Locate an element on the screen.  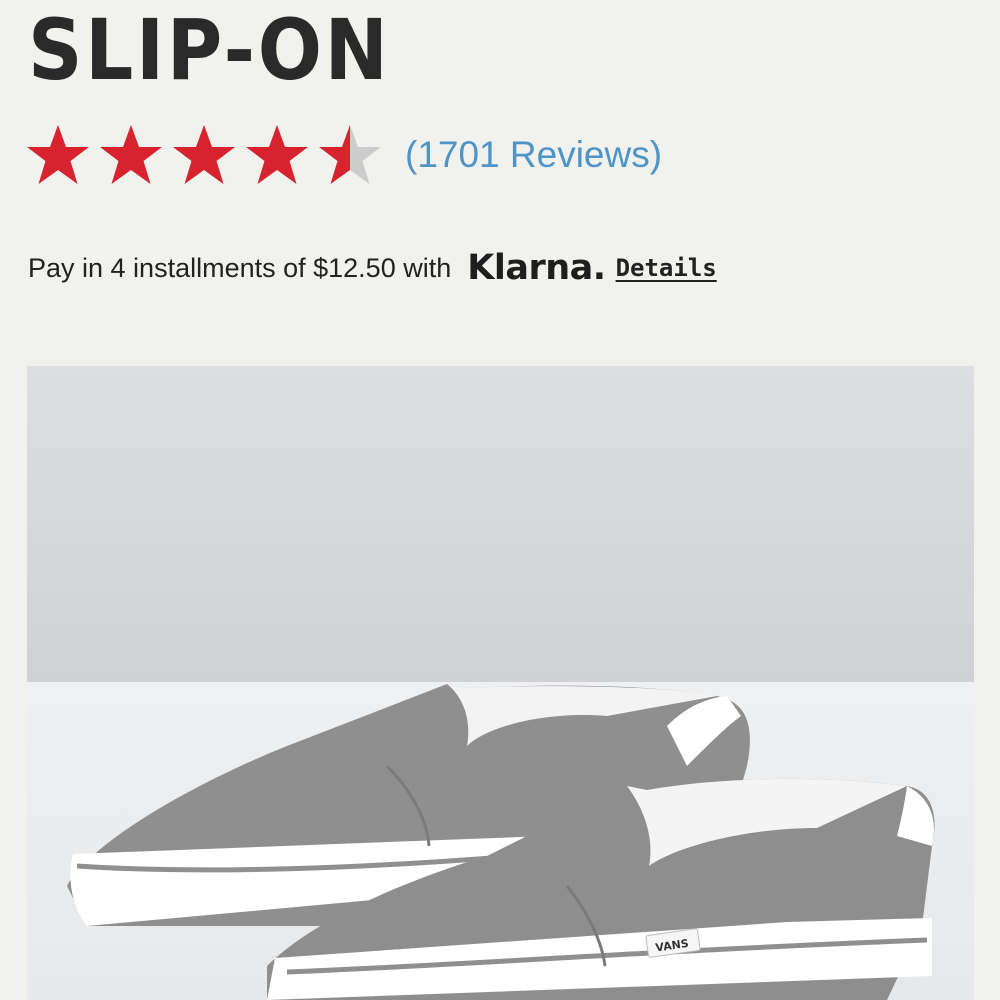
rating-row: (1701 Reviews) is located at coordinates (344, 155).